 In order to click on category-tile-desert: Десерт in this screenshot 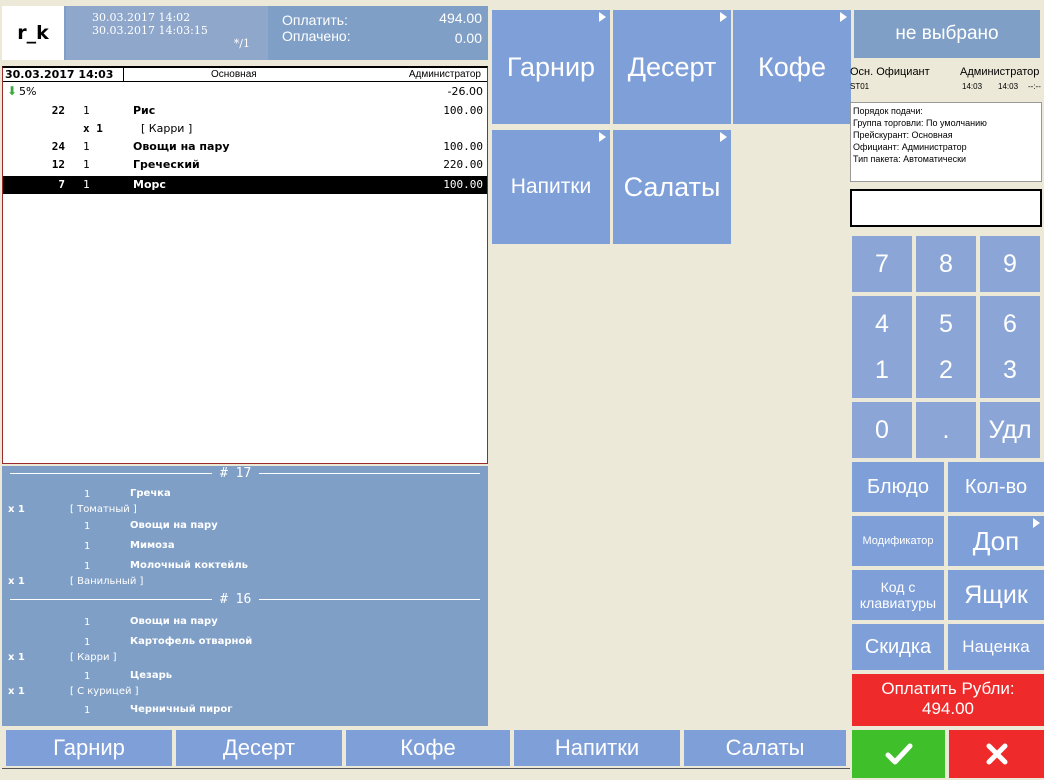, I will do `click(672, 67)`.